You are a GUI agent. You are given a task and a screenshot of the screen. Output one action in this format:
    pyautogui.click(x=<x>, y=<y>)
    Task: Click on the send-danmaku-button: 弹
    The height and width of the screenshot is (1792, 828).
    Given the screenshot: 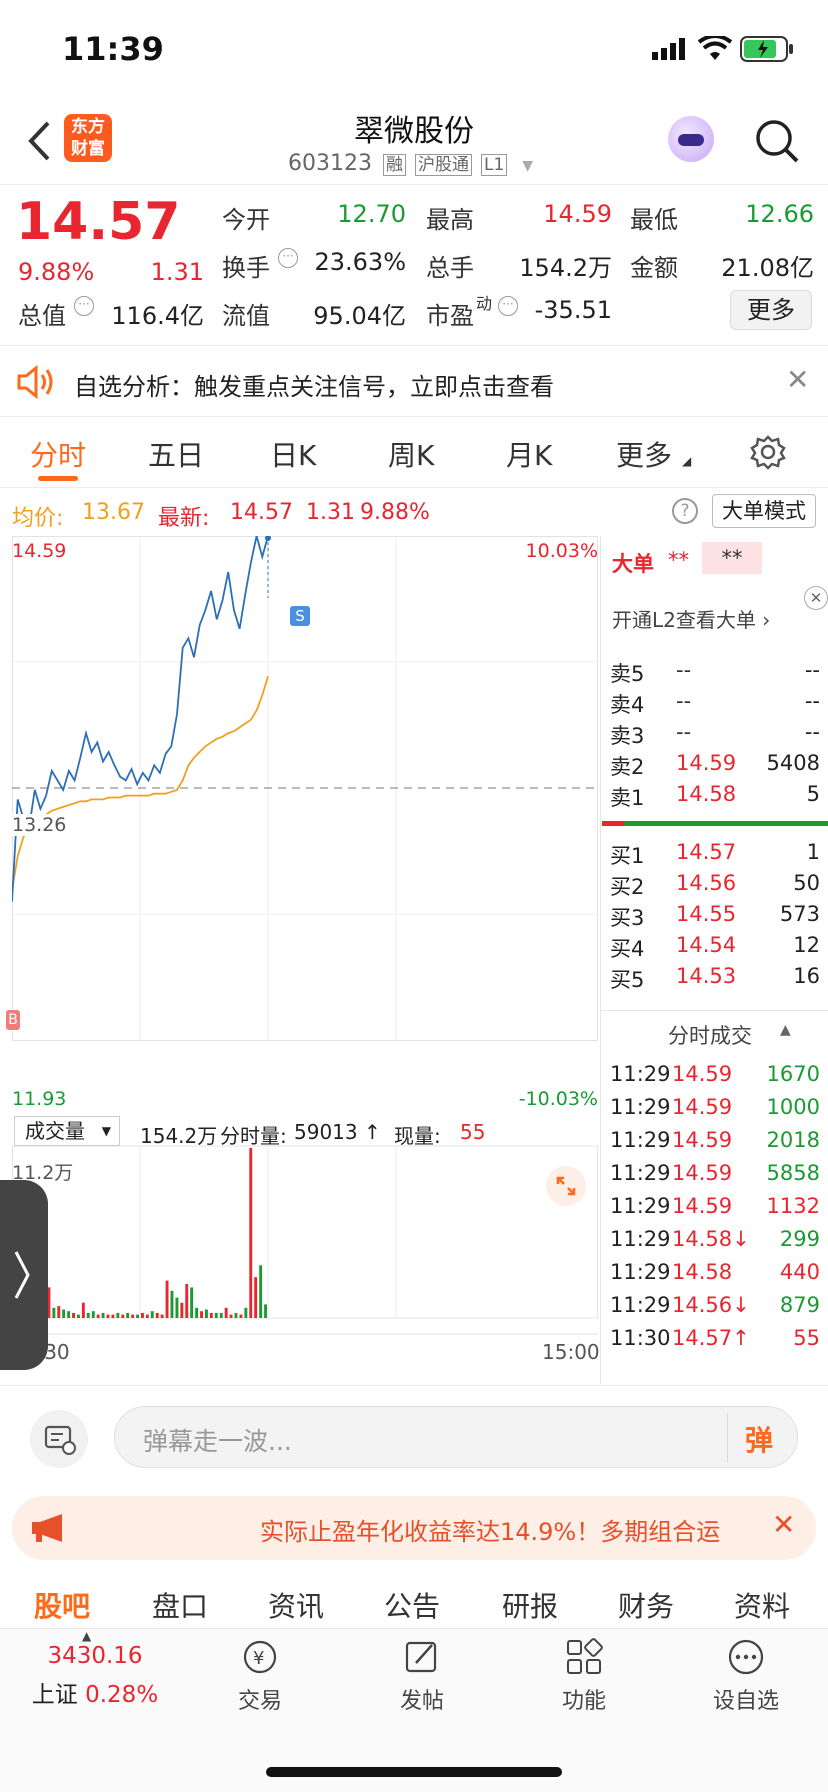 What is the action you would take?
    pyautogui.click(x=759, y=1439)
    